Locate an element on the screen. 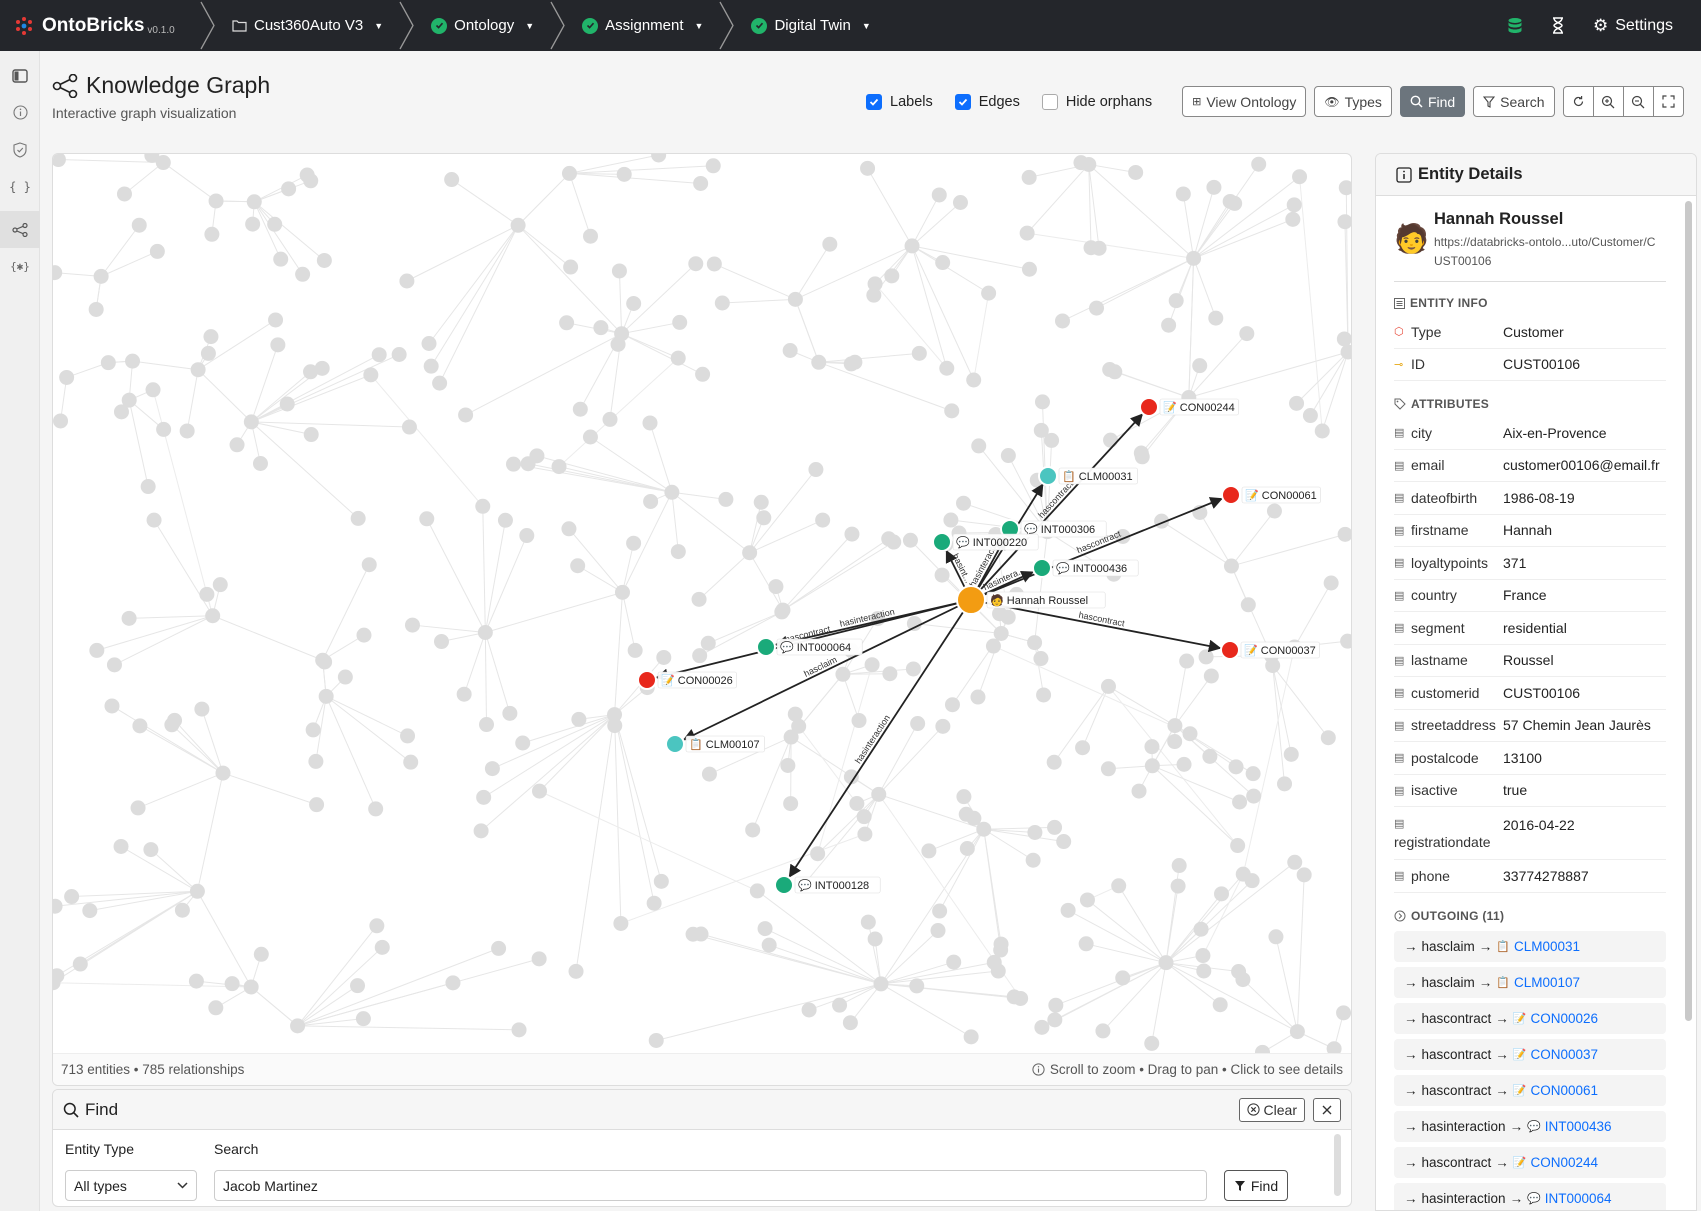 The width and height of the screenshot is (1701, 1211). outgoing-relation-row: → hasclaim → 📋 CLM00031 is located at coordinates (1530, 946).